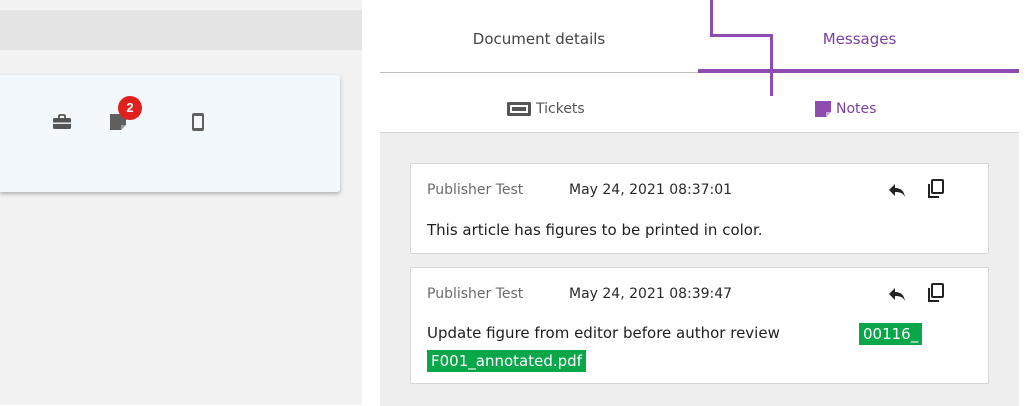 Image resolution: width=1031 pixels, height=406 pixels. What do you see at coordinates (130, 108) in the screenshot?
I see `notification-badge: 2` at bounding box center [130, 108].